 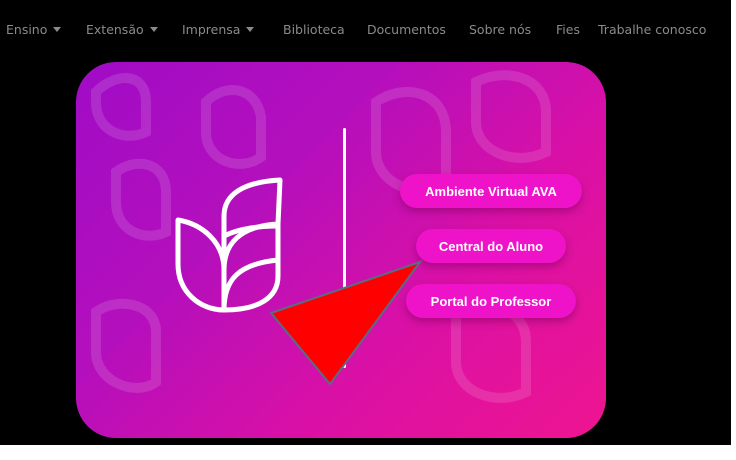 I want to click on nav-item-trabalhe-conosco: Trabalhe conosco, so click(x=652, y=29).